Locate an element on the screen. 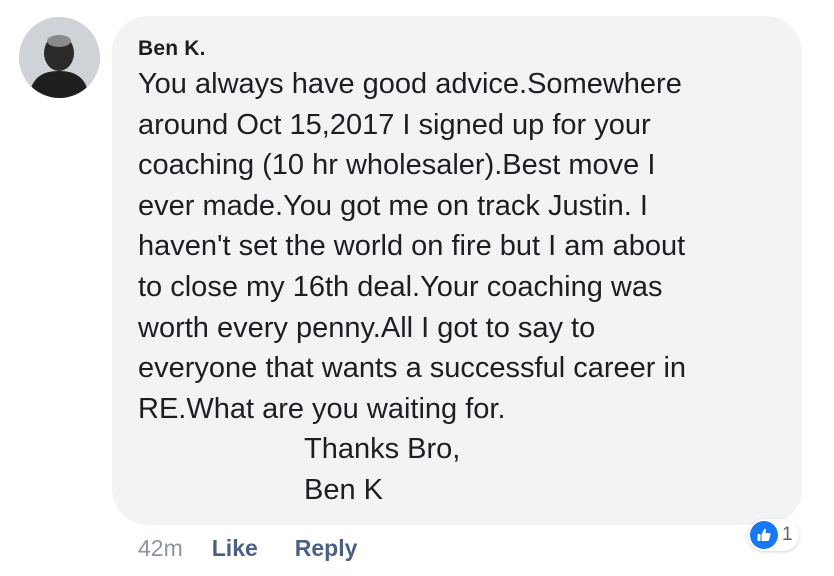  comment-actions: 42m Like Reply is located at coordinates (266, 548).